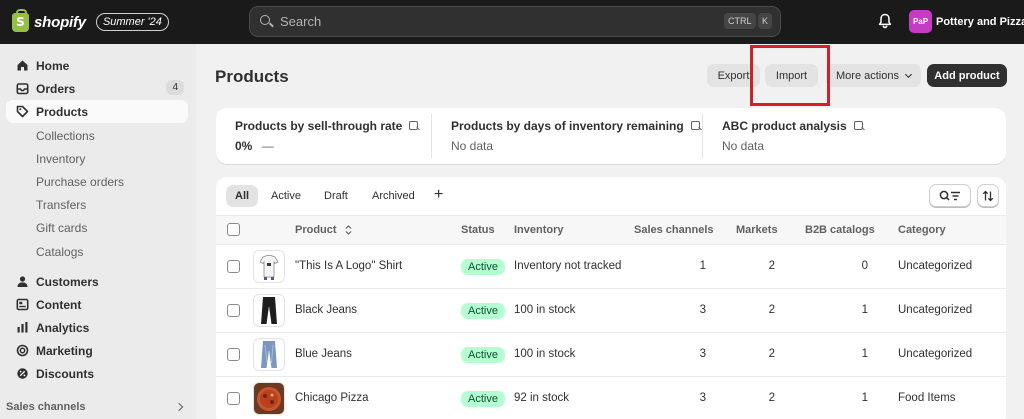 The height and width of the screenshot is (419, 1024). What do you see at coordinates (702, 310) in the screenshot?
I see `sales-channels-value: 3` at bounding box center [702, 310].